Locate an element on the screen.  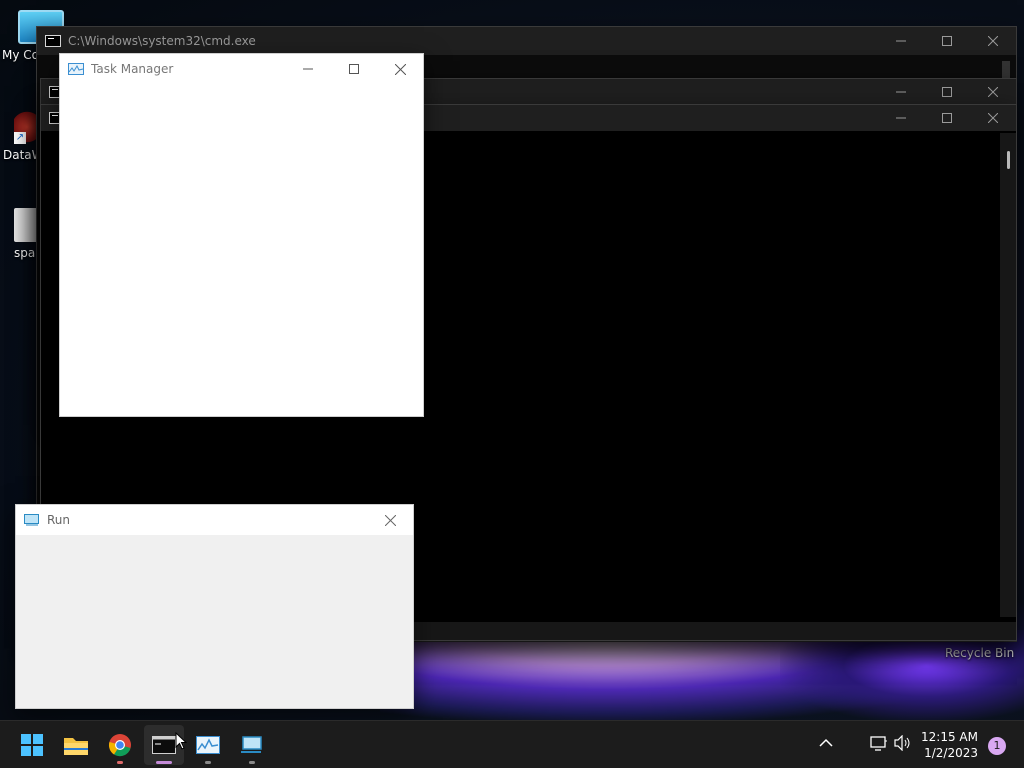
scrollbar-thumb is located at coordinates (1008, 160).